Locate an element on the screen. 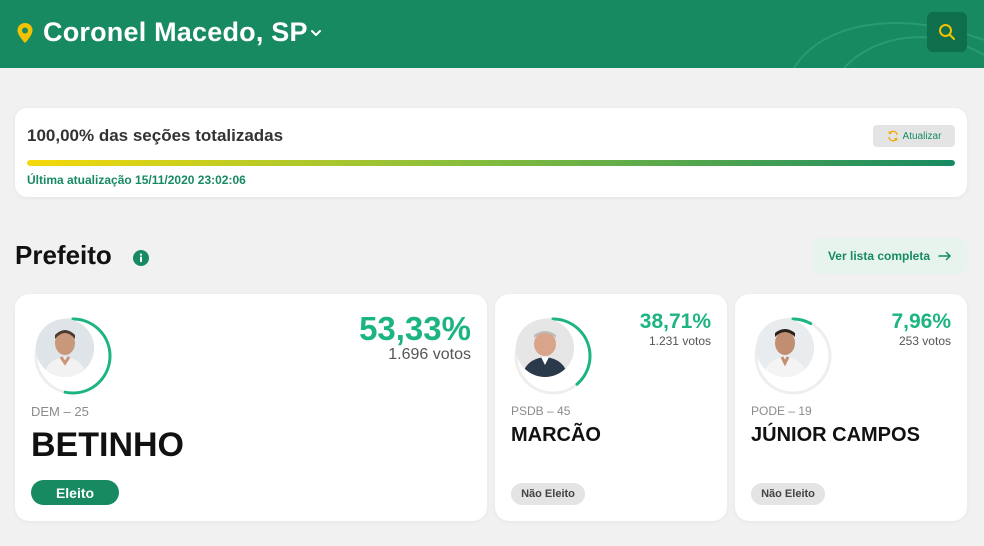 Image resolution: width=984 pixels, height=546 pixels. totalization-progress-bar is located at coordinates (491, 163).